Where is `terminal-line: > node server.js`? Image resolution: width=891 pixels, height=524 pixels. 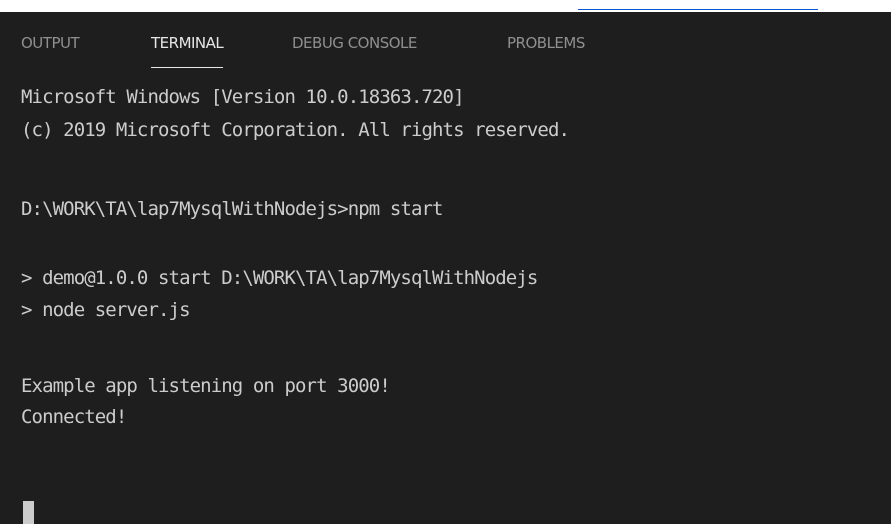 terminal-line: > node server.js is located at coordinates (106, 310).